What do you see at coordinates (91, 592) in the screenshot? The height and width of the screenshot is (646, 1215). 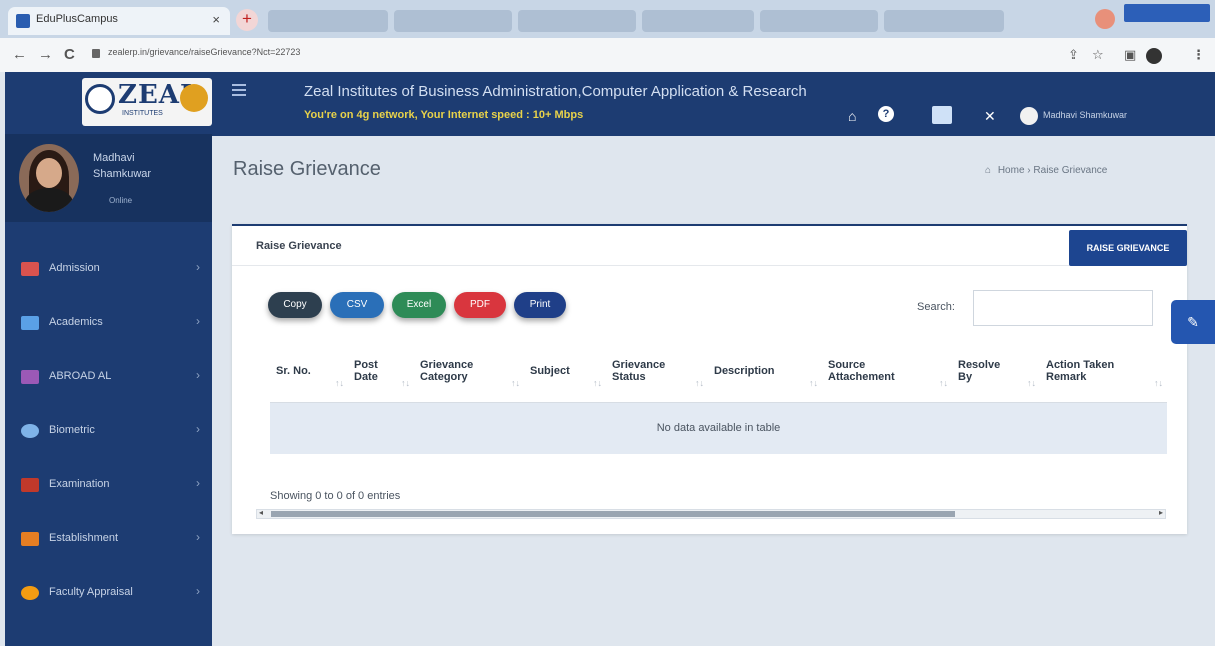 I see `sidebar-item-label: Faculty Appraisal` at bounding box center [91, 592].